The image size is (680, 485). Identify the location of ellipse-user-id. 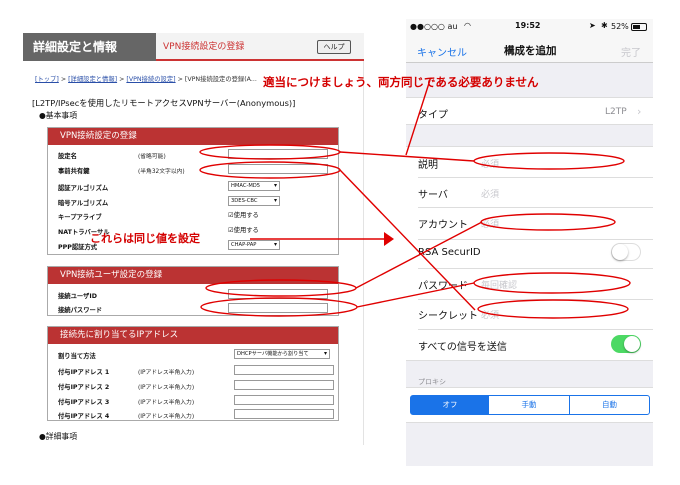
(281, 288).